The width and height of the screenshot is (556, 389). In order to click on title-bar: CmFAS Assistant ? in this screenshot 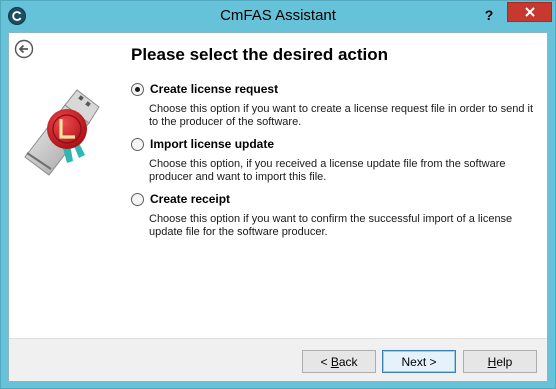, I will do `click(278, 16)`.